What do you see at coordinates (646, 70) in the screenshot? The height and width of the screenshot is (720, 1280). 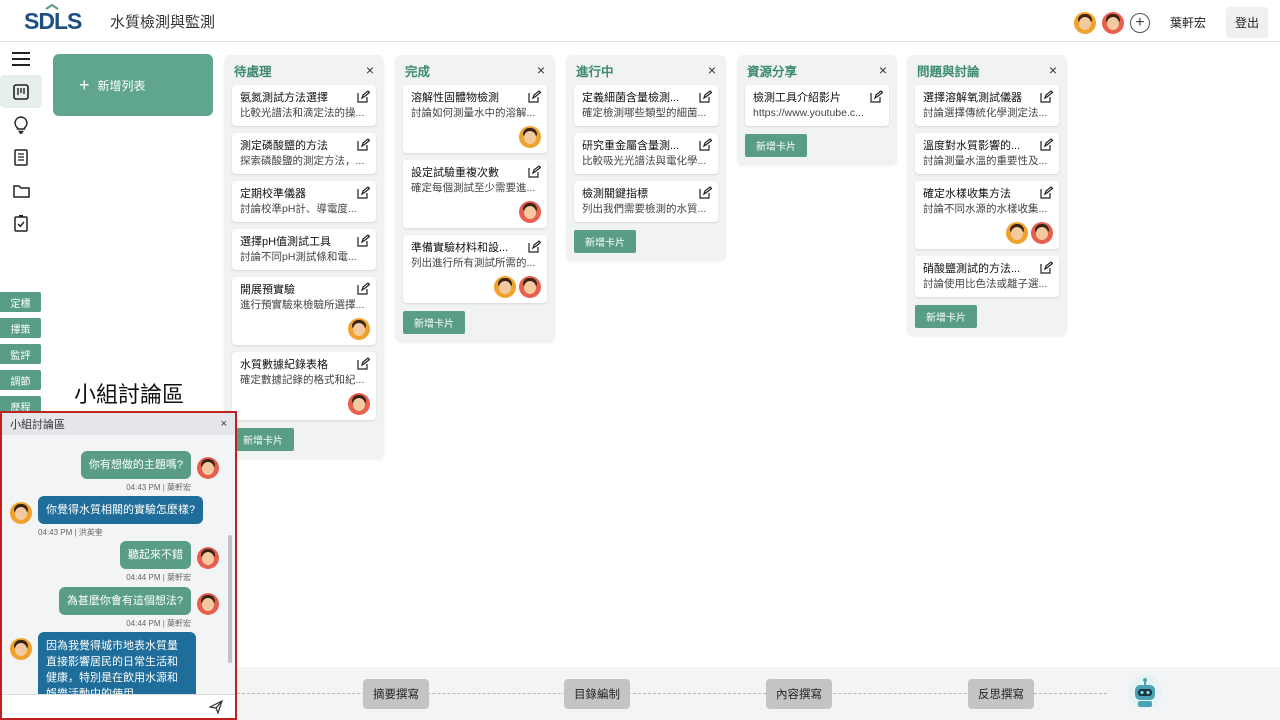 I see `column-header: 進行中 ×` at bounding box center [646, 70].